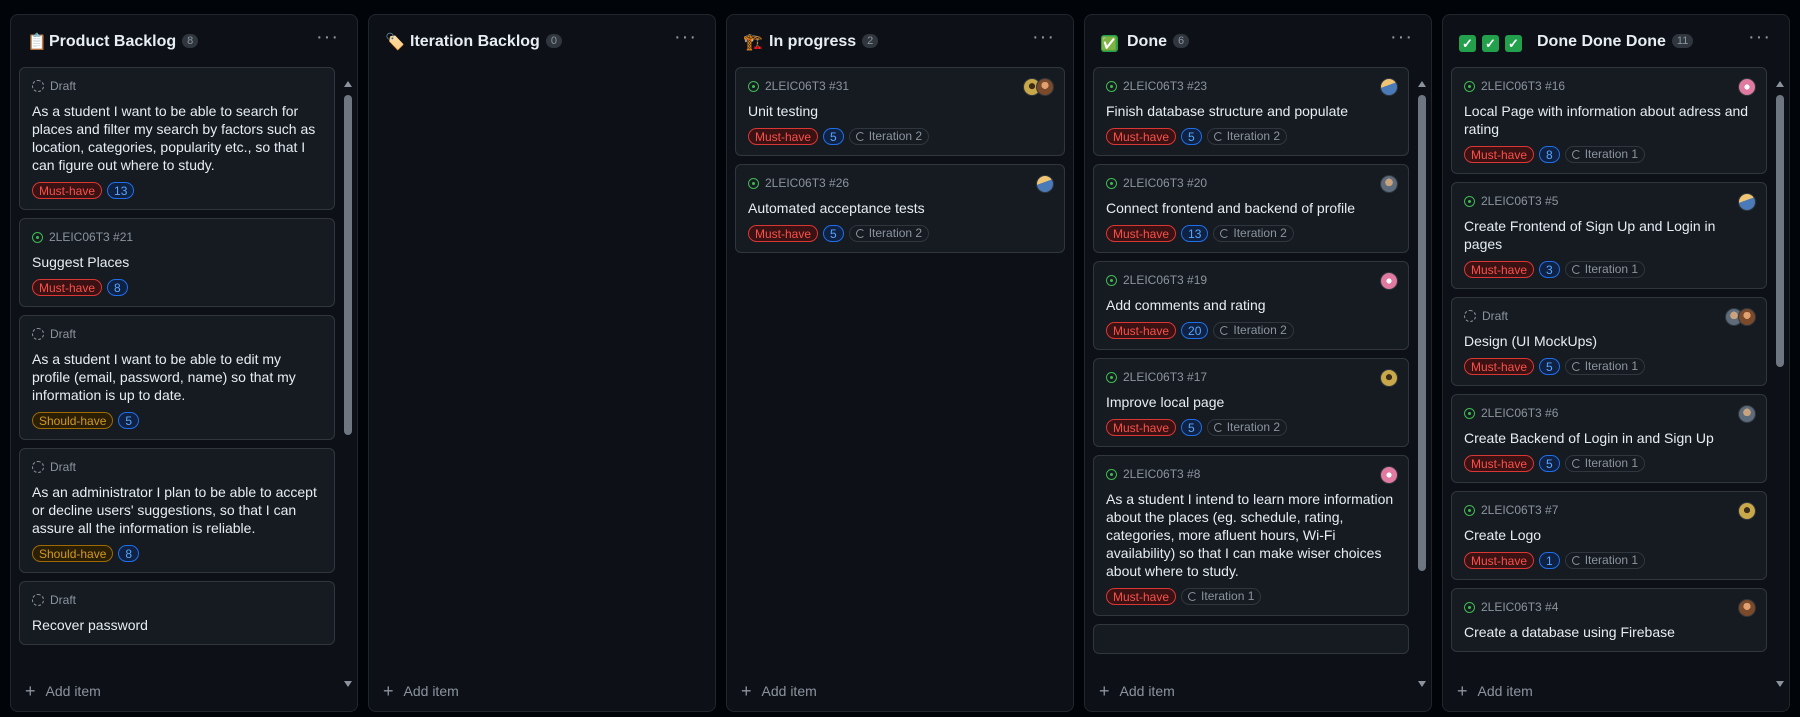  What do you see at coordinates (177, 613) in the screenshot?
I see `card-draft-recover: Draft Recover password` at bounding box center [177, 613].